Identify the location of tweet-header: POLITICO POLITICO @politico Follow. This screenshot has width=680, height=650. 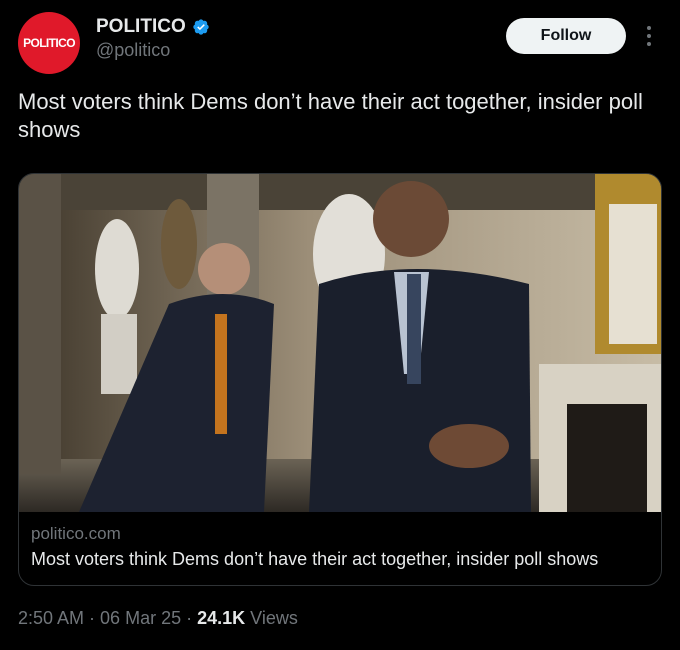
(340, 44).